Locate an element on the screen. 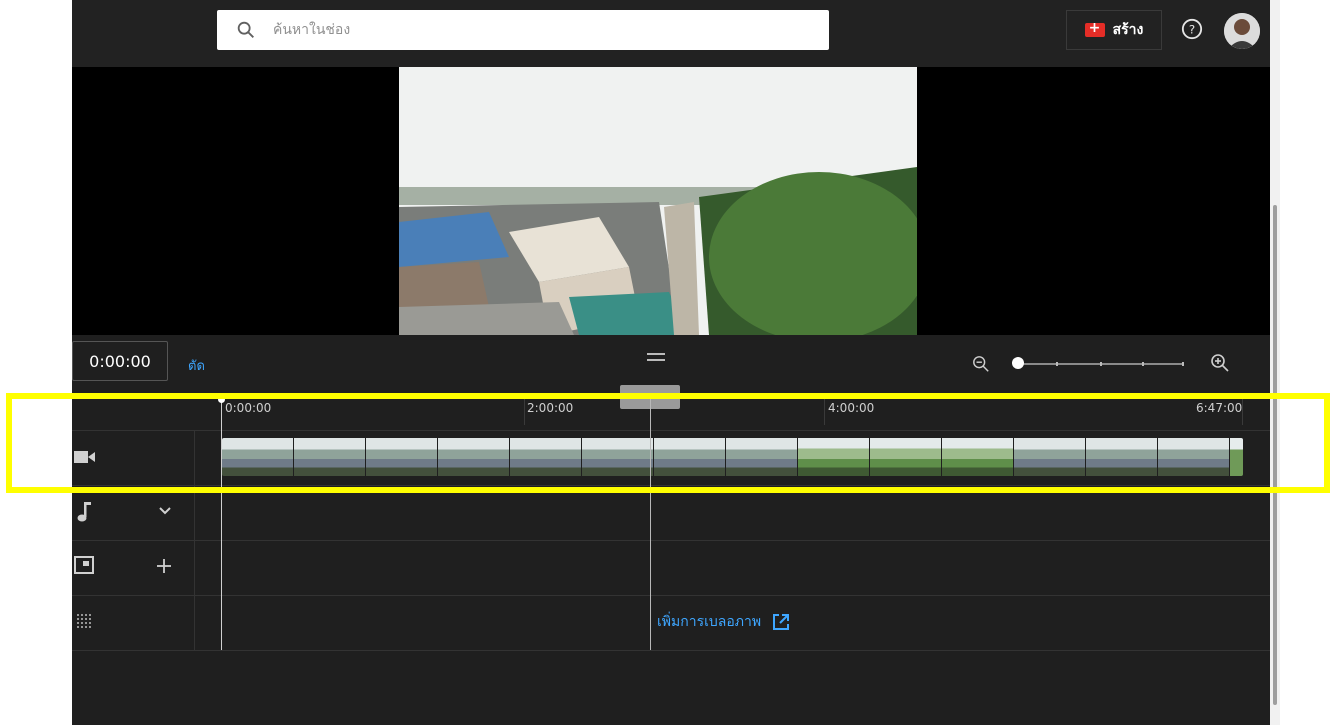 Image resolution: width=1341 pixels, height=725 pixels. help-icon: ? is located at coordinates (1192, 29).